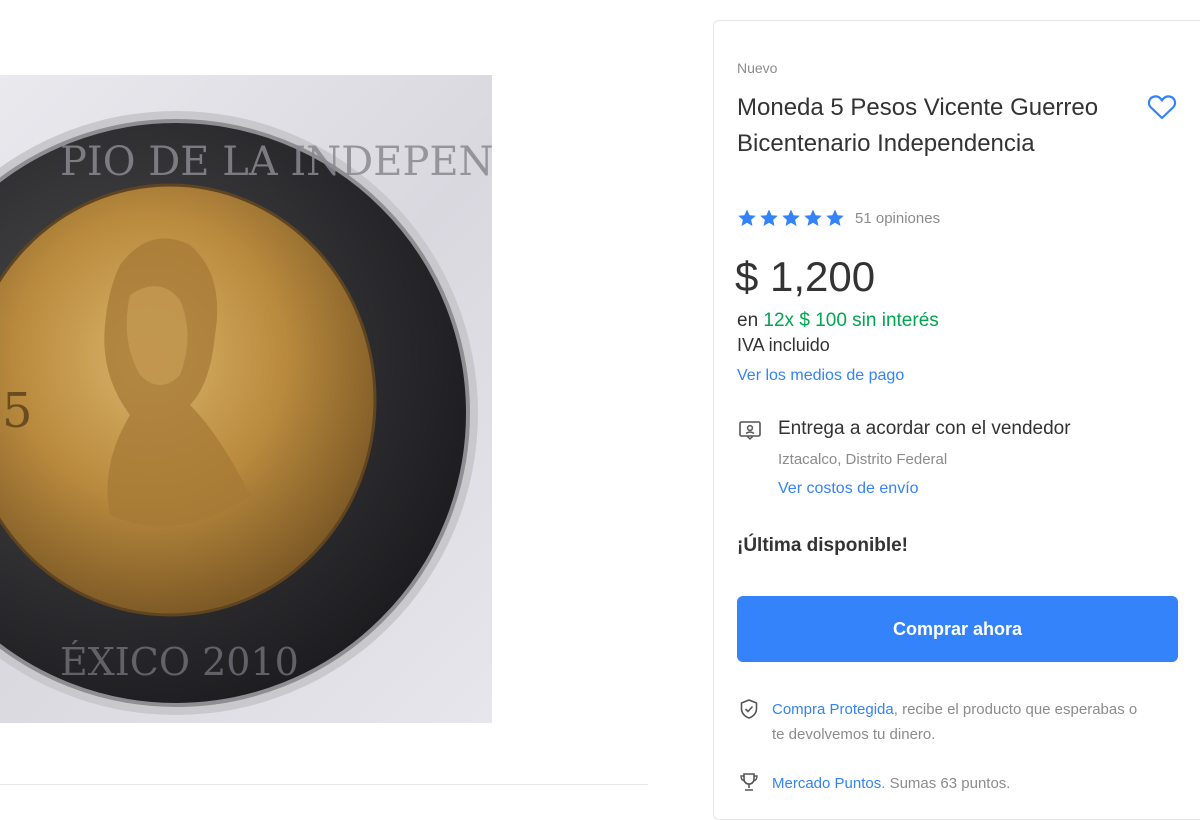  Describe the element at coordinates (924, 428) in the screenshot. I see `delivery-title: Entrega a acordar con el vendedor` at that location.